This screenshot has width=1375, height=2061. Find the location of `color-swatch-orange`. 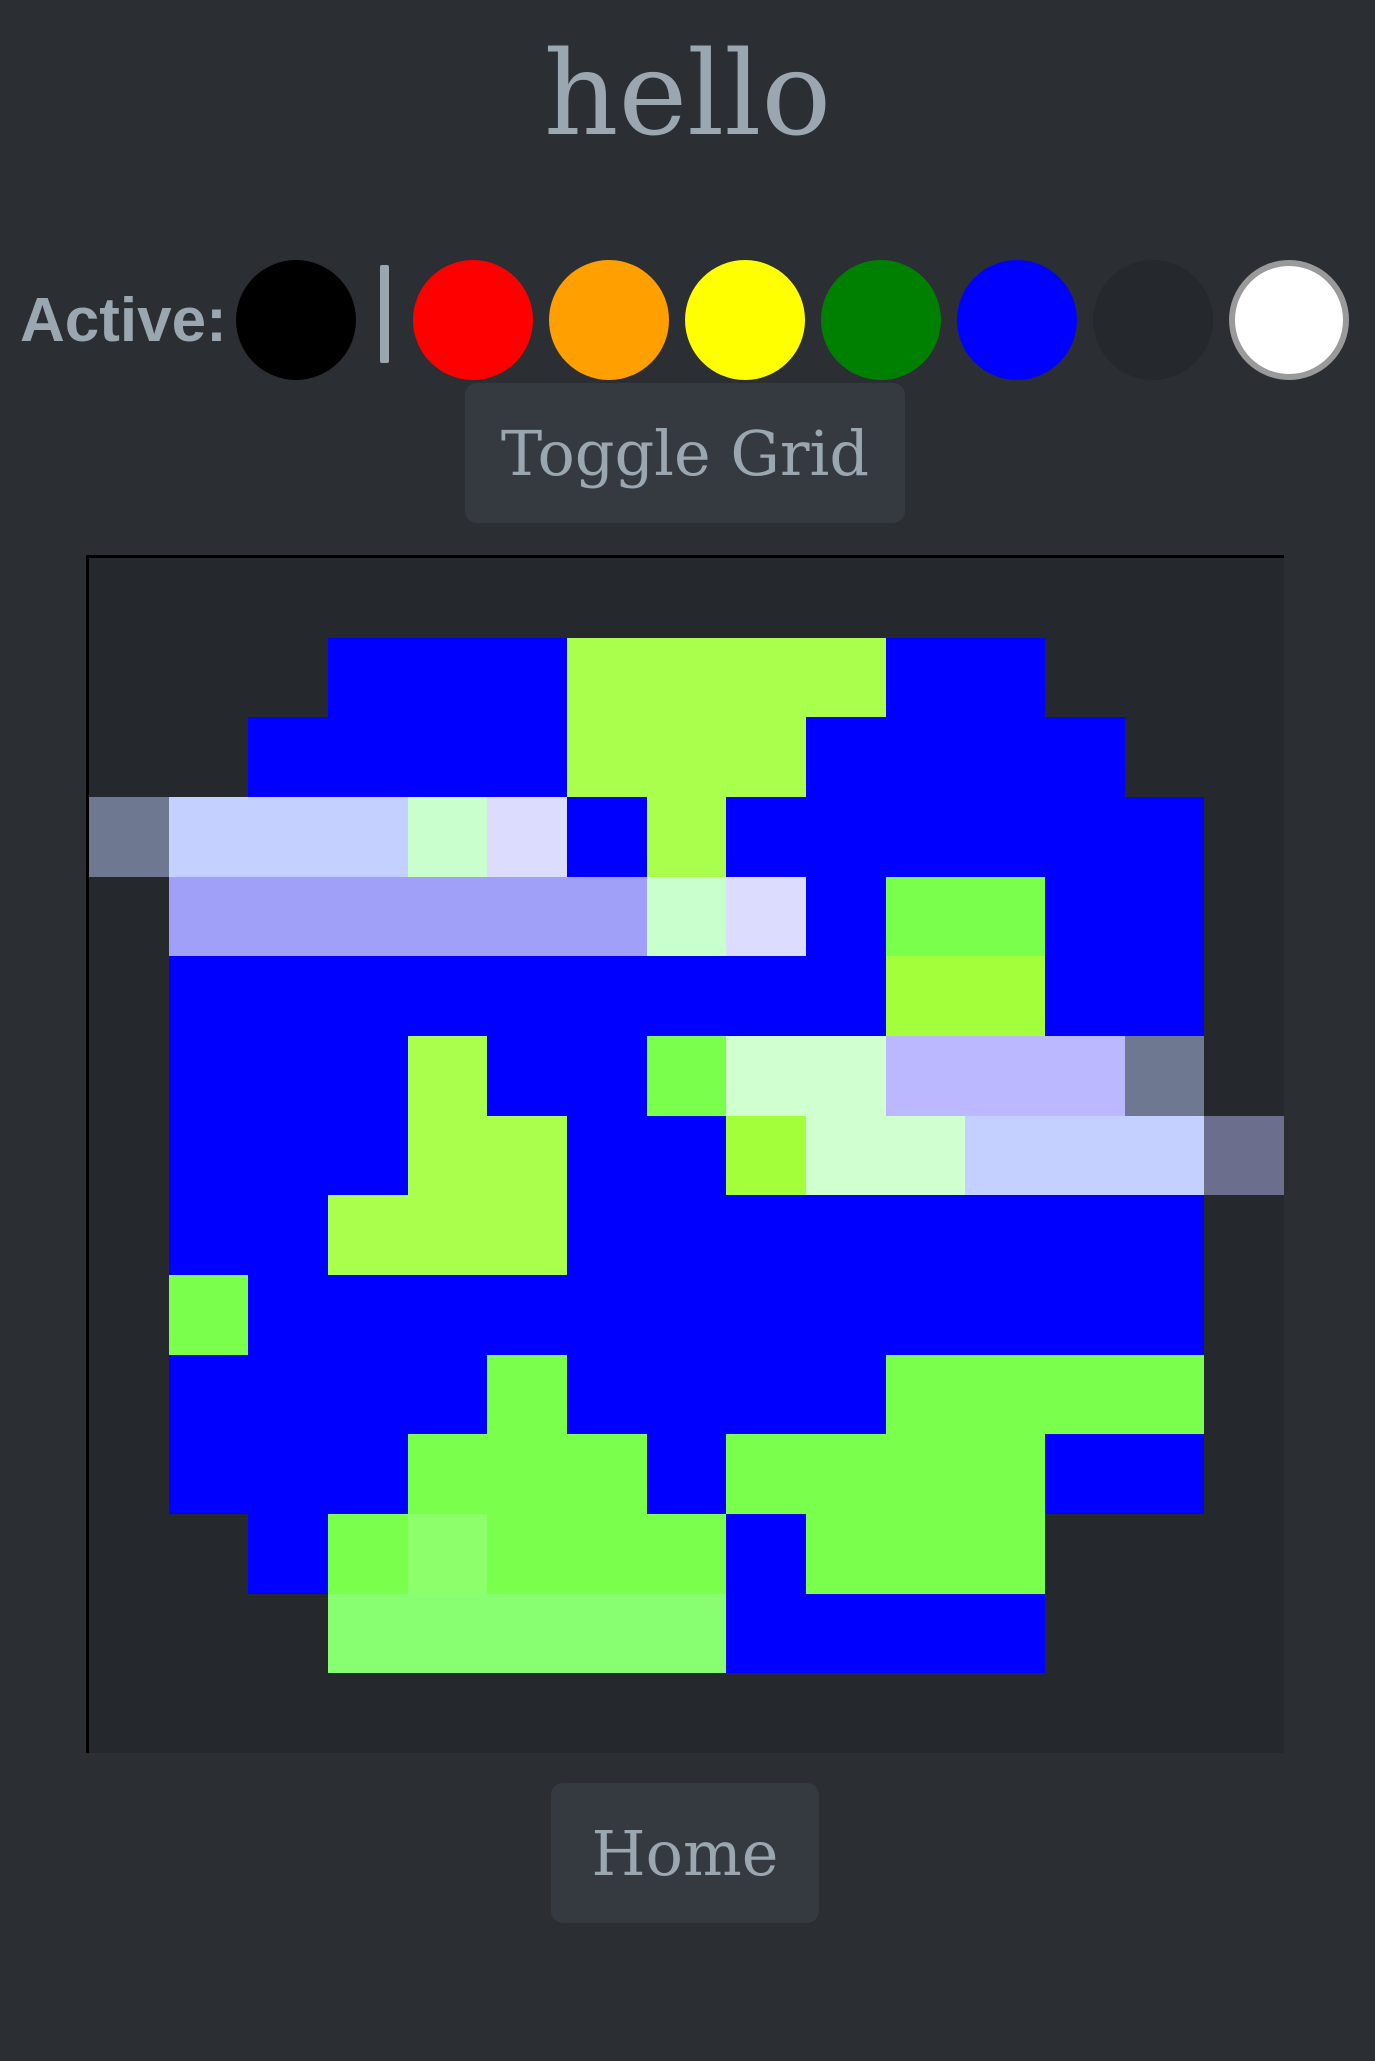

color-swatch-orange is located at coordinates (609, 320).